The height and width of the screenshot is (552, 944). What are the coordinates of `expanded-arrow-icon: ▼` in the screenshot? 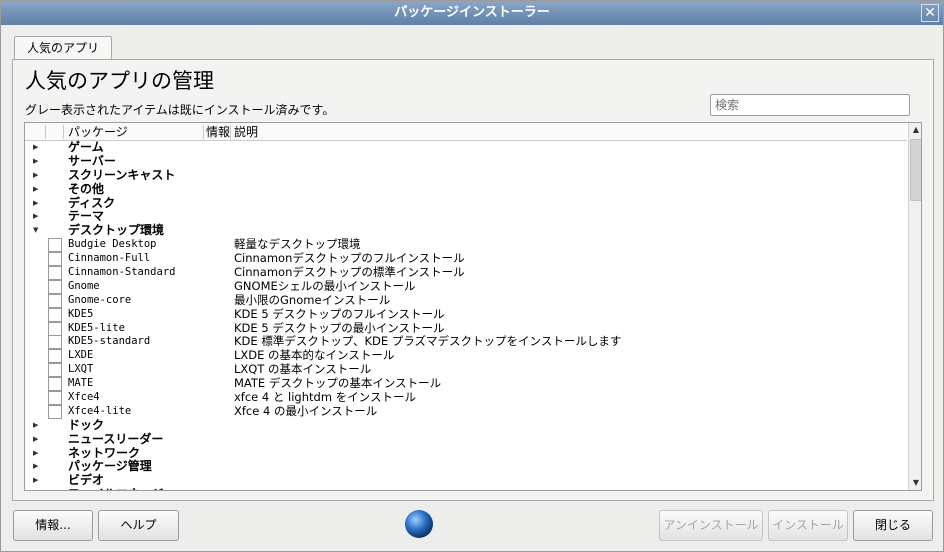 It's located at (35, 231).